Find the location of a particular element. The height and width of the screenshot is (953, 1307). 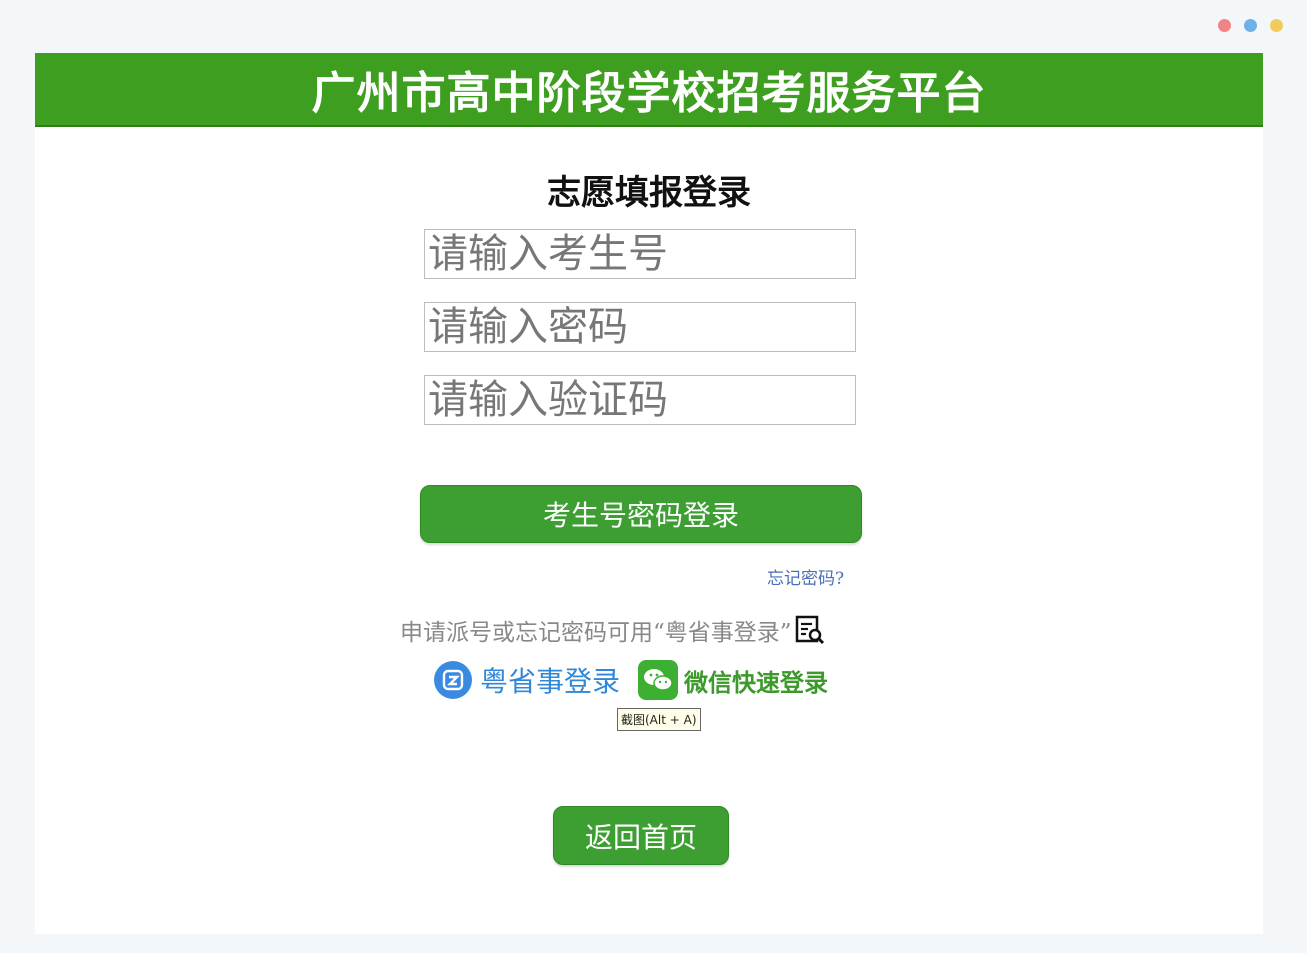

wechat-login-label: 微信快速登录 is located at coordinates (756, 682).